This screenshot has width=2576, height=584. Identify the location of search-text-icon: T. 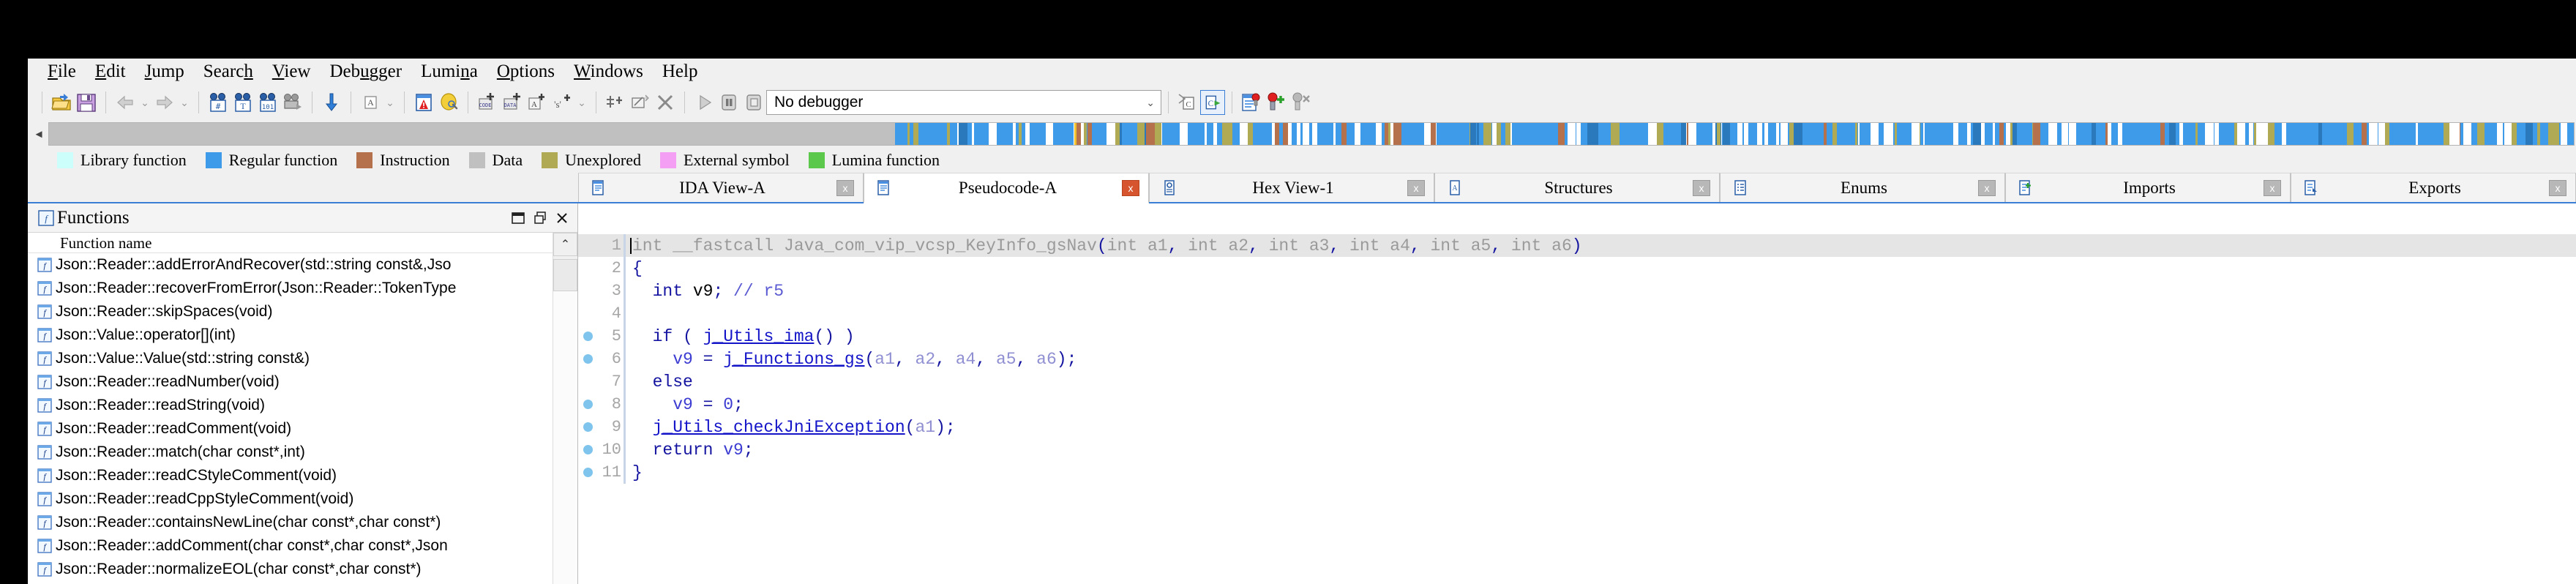
(243, 102).